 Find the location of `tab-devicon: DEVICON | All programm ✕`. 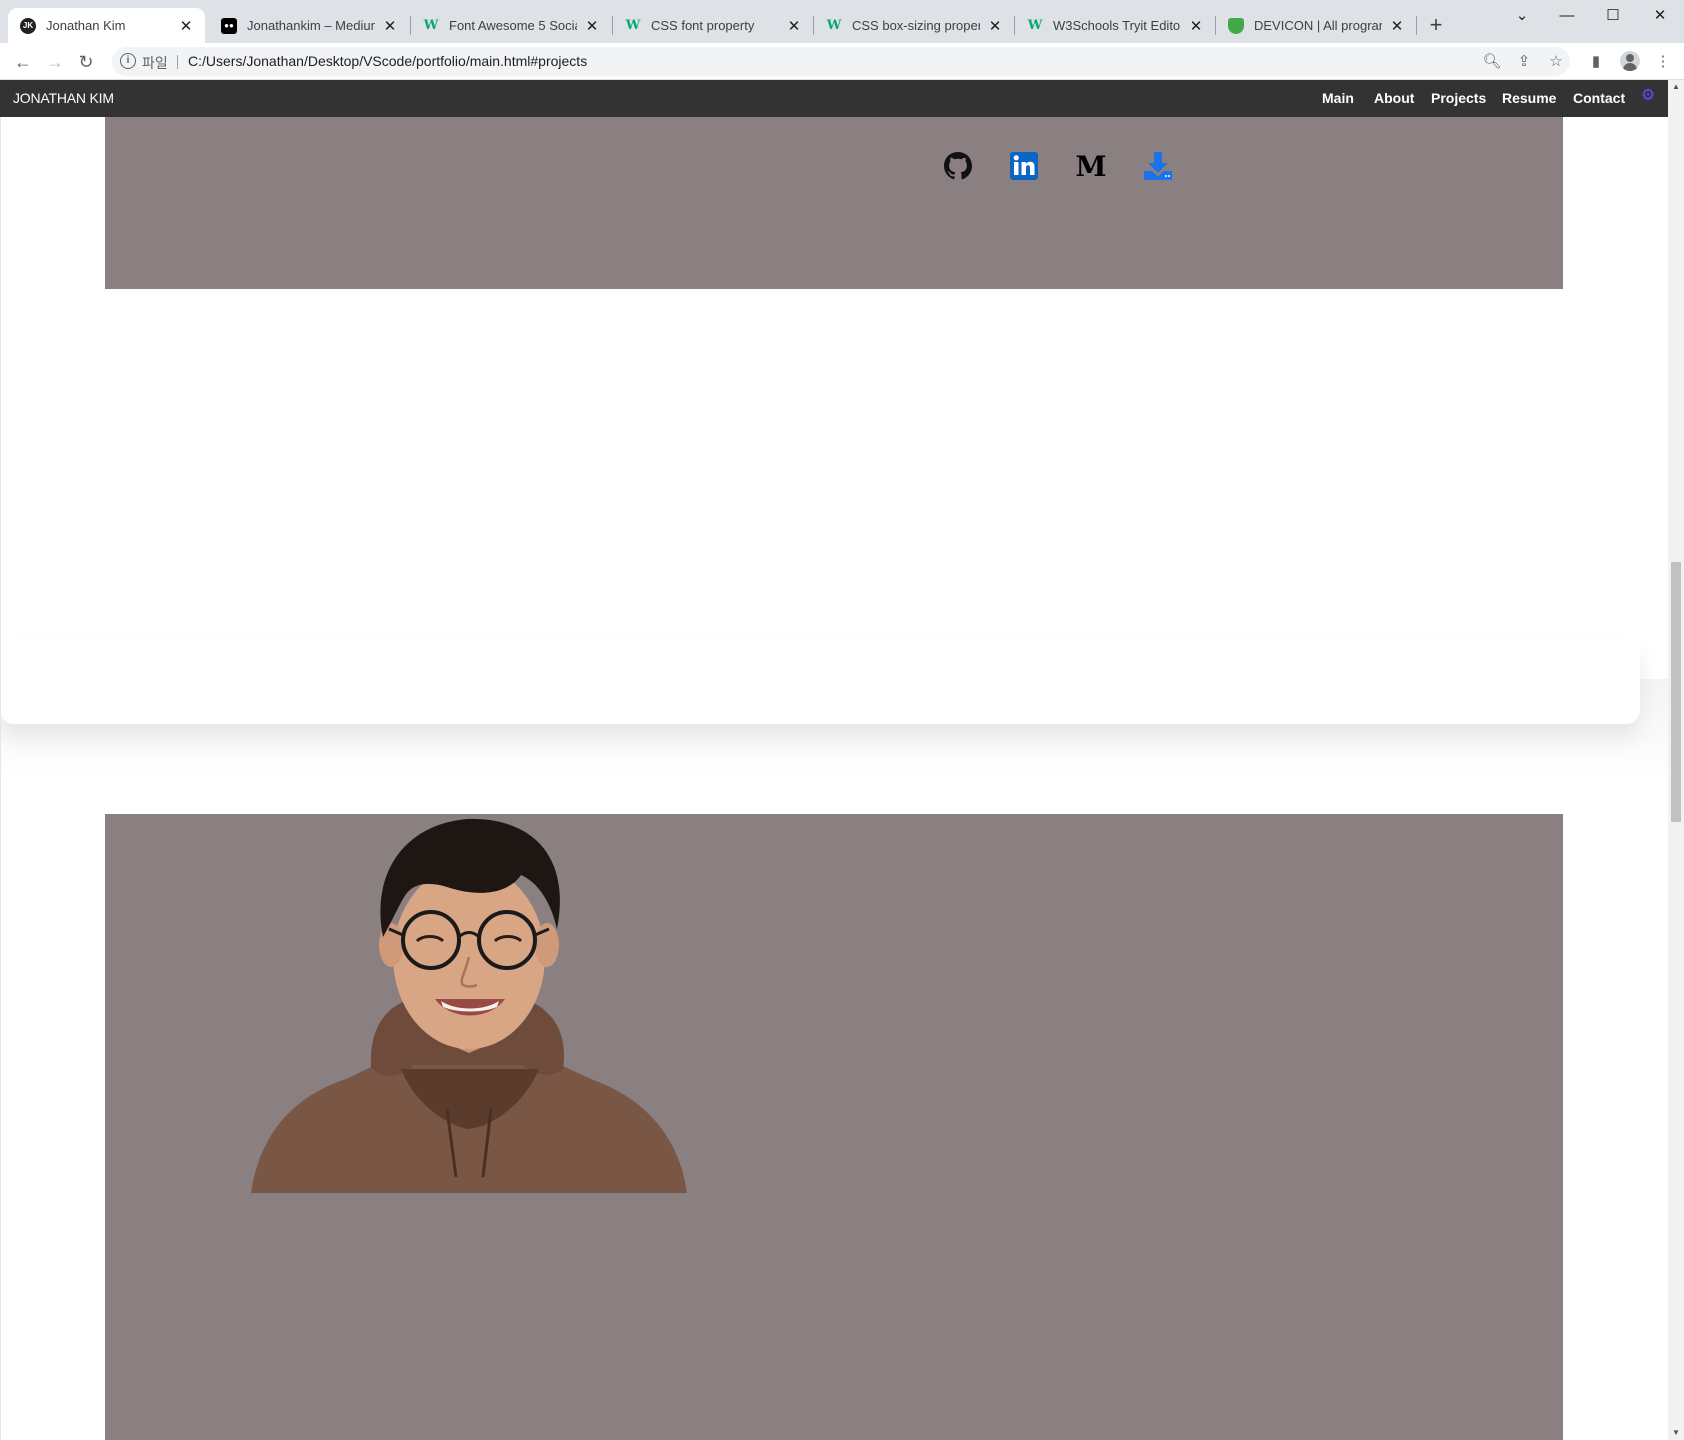

tab-devicon: DEVICON | All programm ✕ is located at coordinates (1316, 25).